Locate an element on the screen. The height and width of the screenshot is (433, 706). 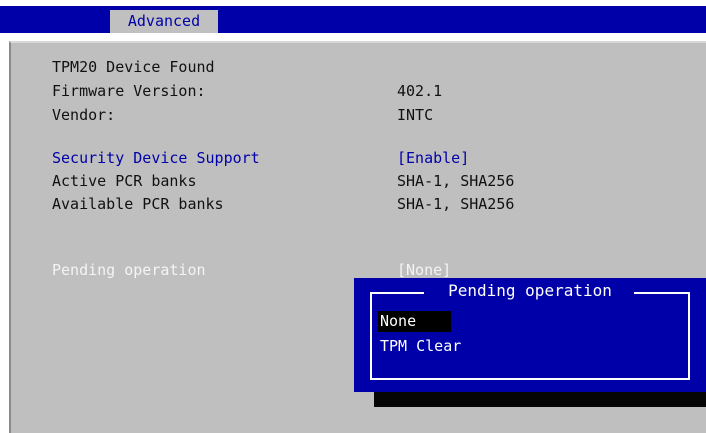
pending-operation-value: [None] is located at coordinates (424, 270).